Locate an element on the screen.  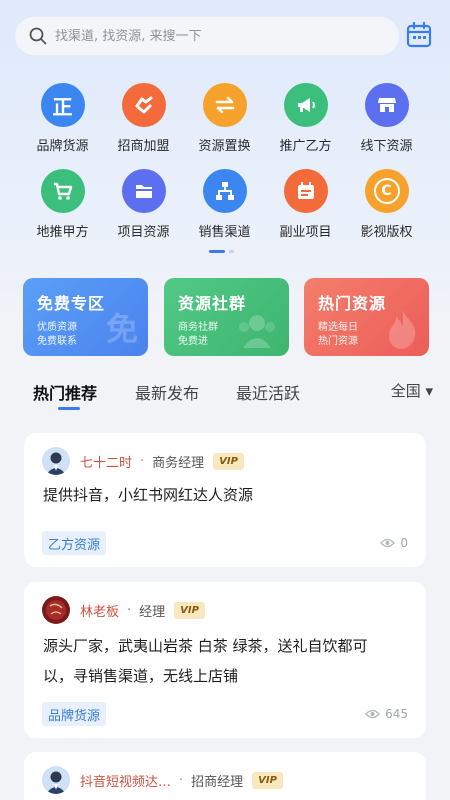
category-label: 地推甲方 is located at coordinates (62, 232).